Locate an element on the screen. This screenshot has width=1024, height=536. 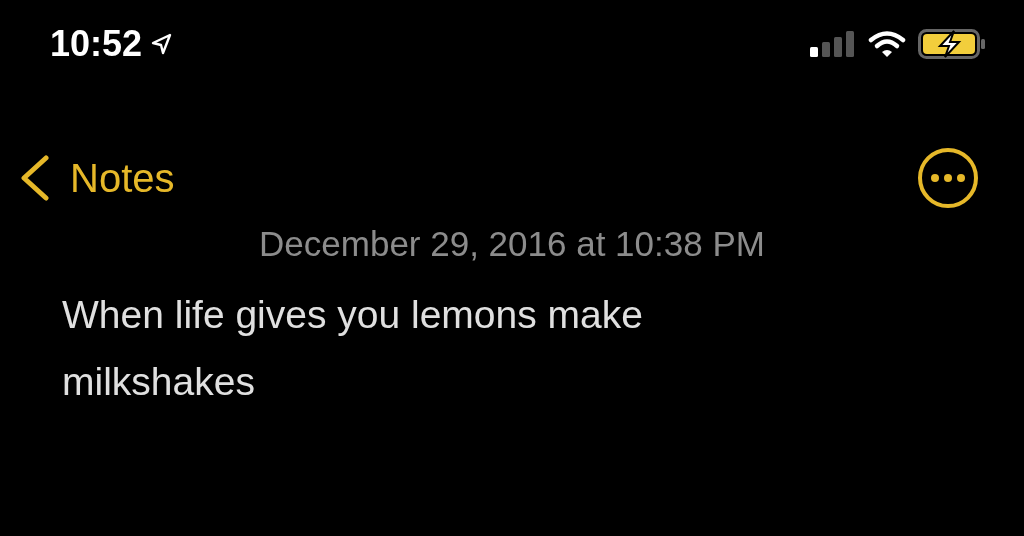
signal-icon is located at coordinates (833, 44).